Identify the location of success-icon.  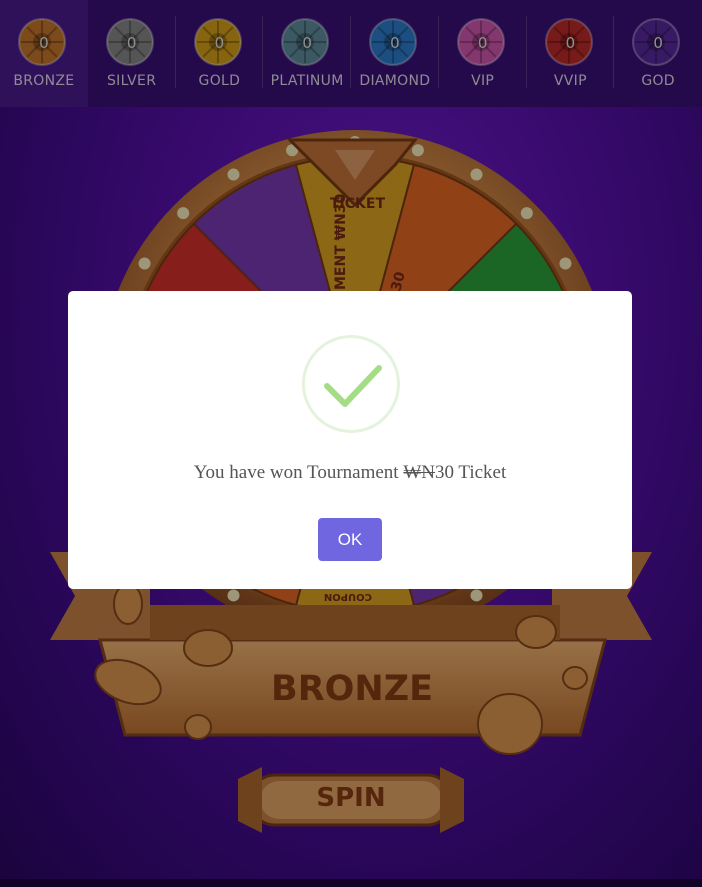
(351, 384).